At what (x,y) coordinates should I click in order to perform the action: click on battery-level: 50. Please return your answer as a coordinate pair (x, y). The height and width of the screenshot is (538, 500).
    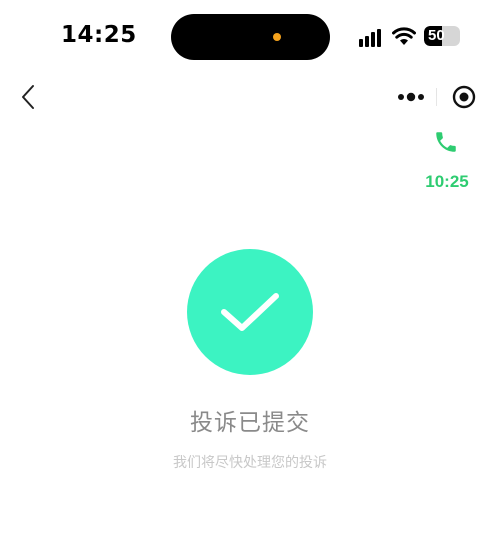
    Looking at the image, I should click on (436, 35).